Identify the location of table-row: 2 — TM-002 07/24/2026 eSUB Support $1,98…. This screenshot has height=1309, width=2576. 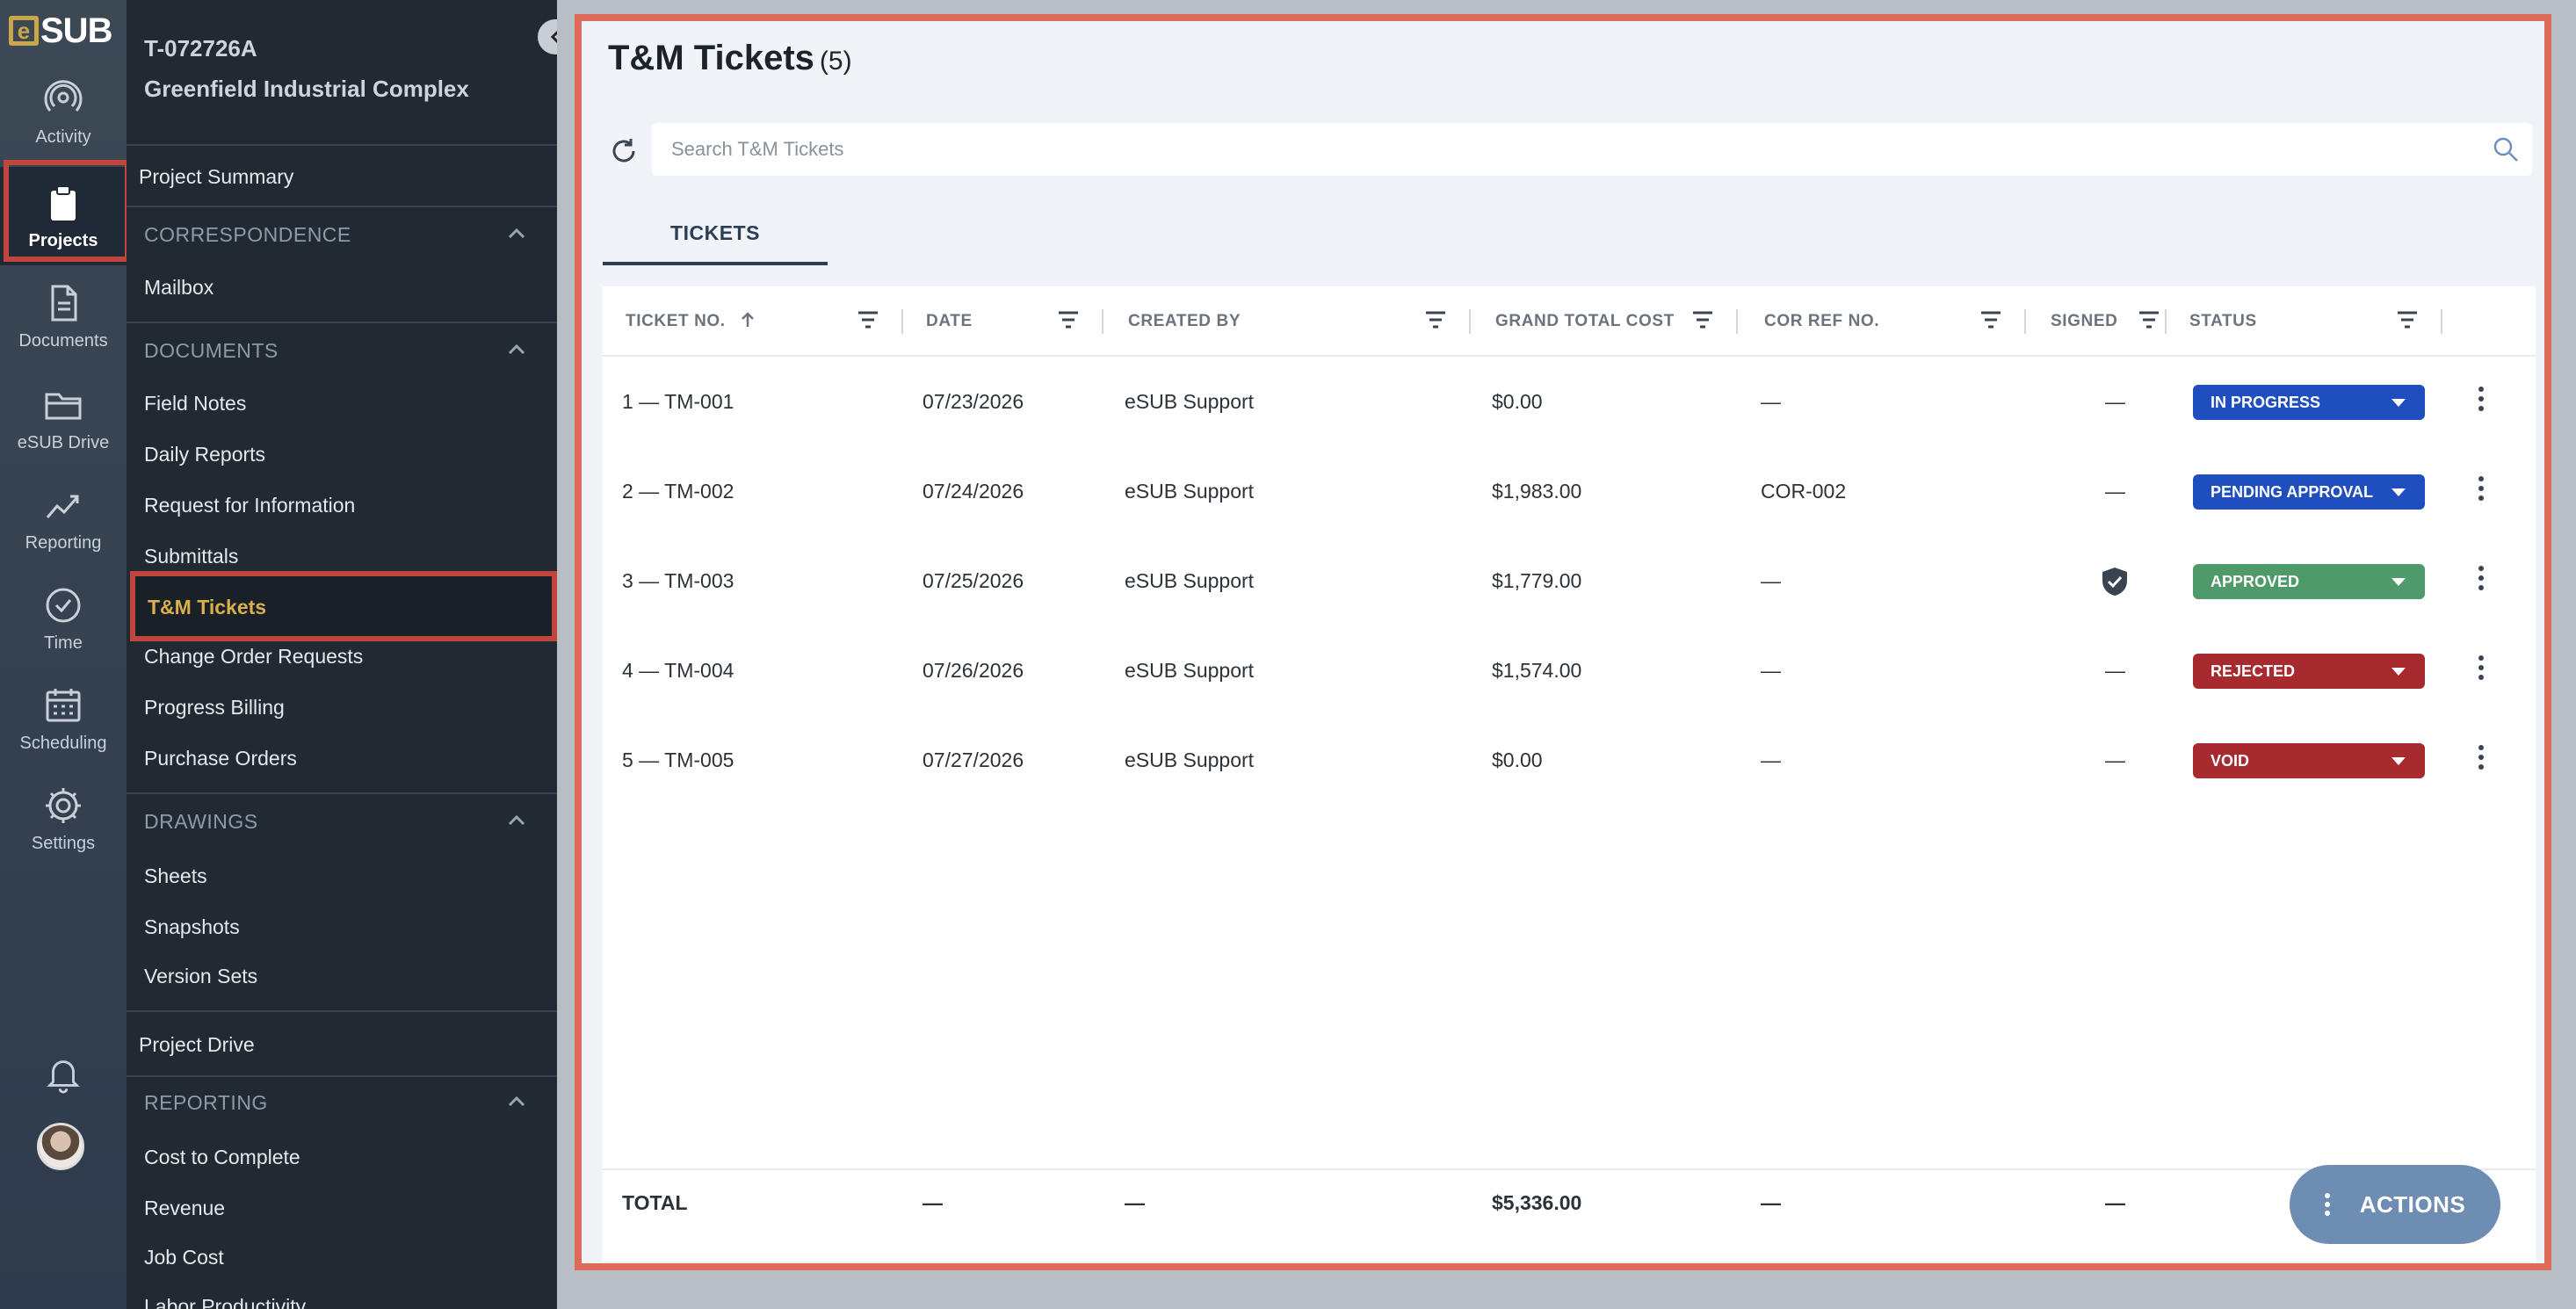
(1569, 491).